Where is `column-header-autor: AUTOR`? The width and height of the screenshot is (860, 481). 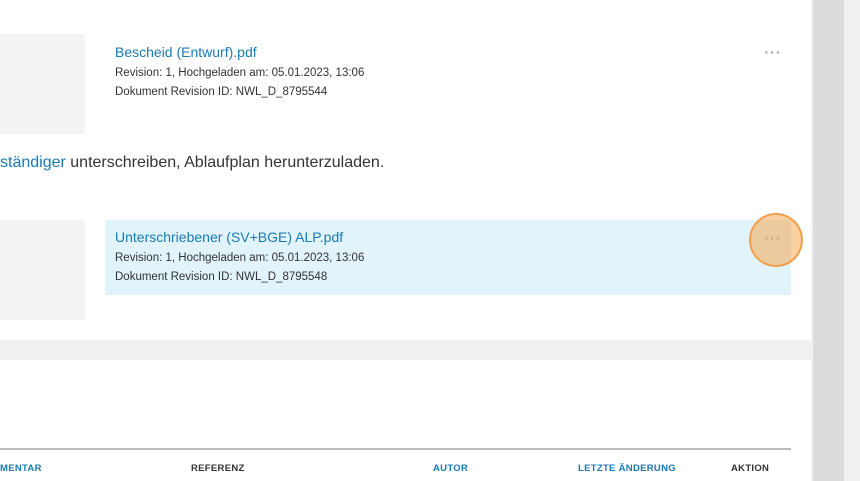
column-header-autor: AUTOR is located at coordinates (450, 468).